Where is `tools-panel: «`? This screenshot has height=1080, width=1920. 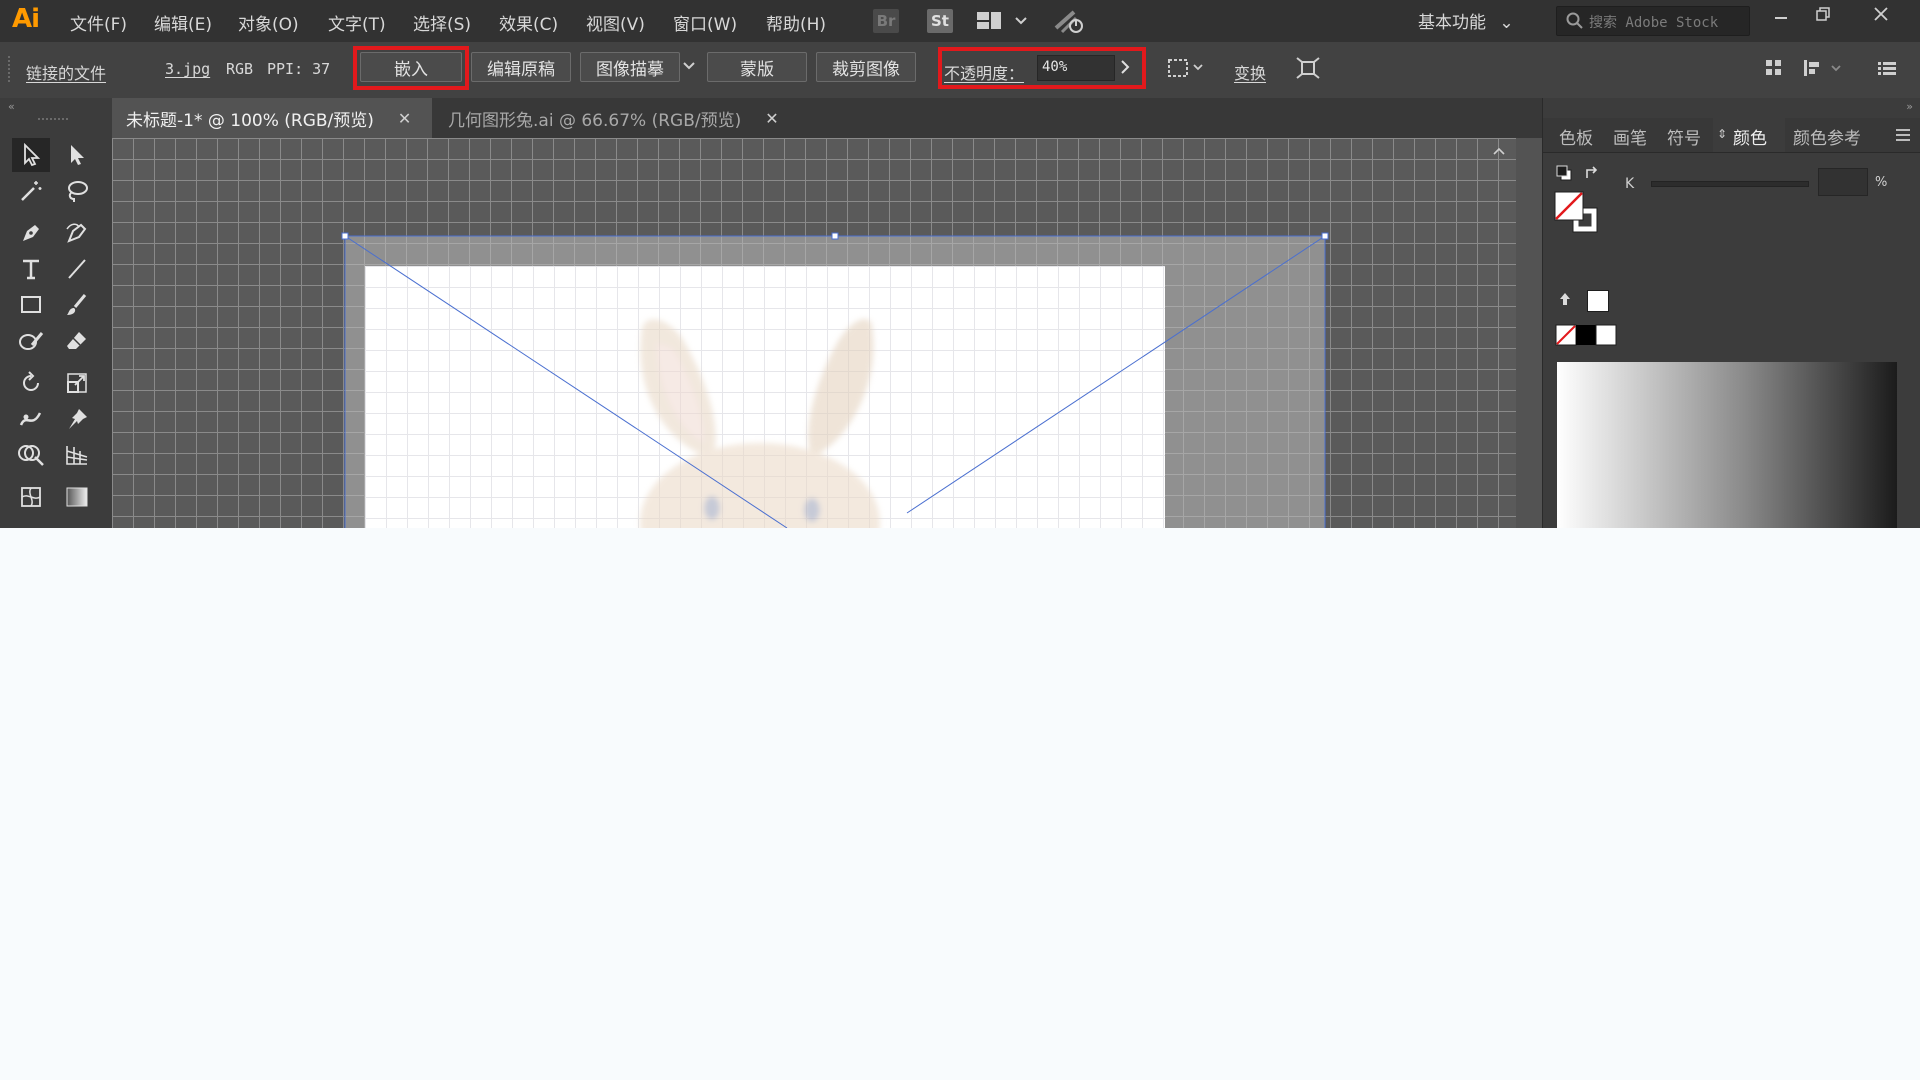
tools-panel: « is located at coordinates (56, 313).